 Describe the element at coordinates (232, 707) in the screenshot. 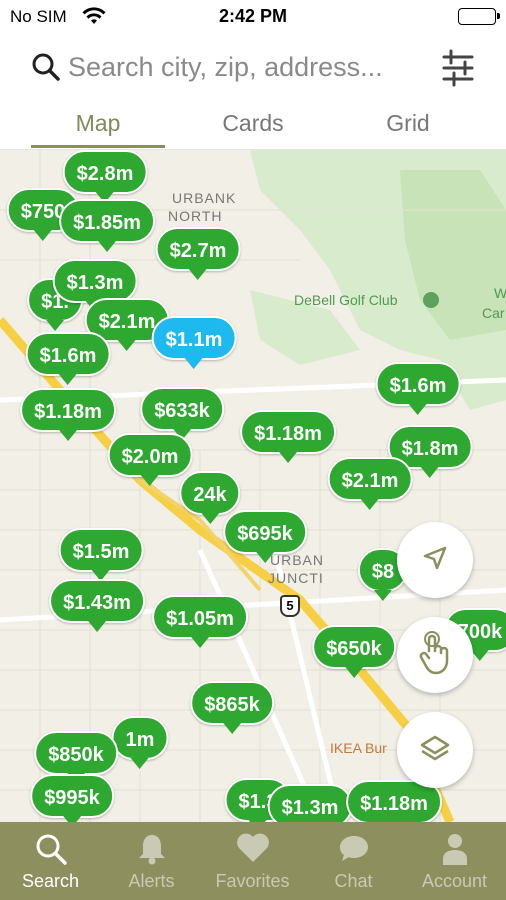

I see `price-pin: $865k` at that location.